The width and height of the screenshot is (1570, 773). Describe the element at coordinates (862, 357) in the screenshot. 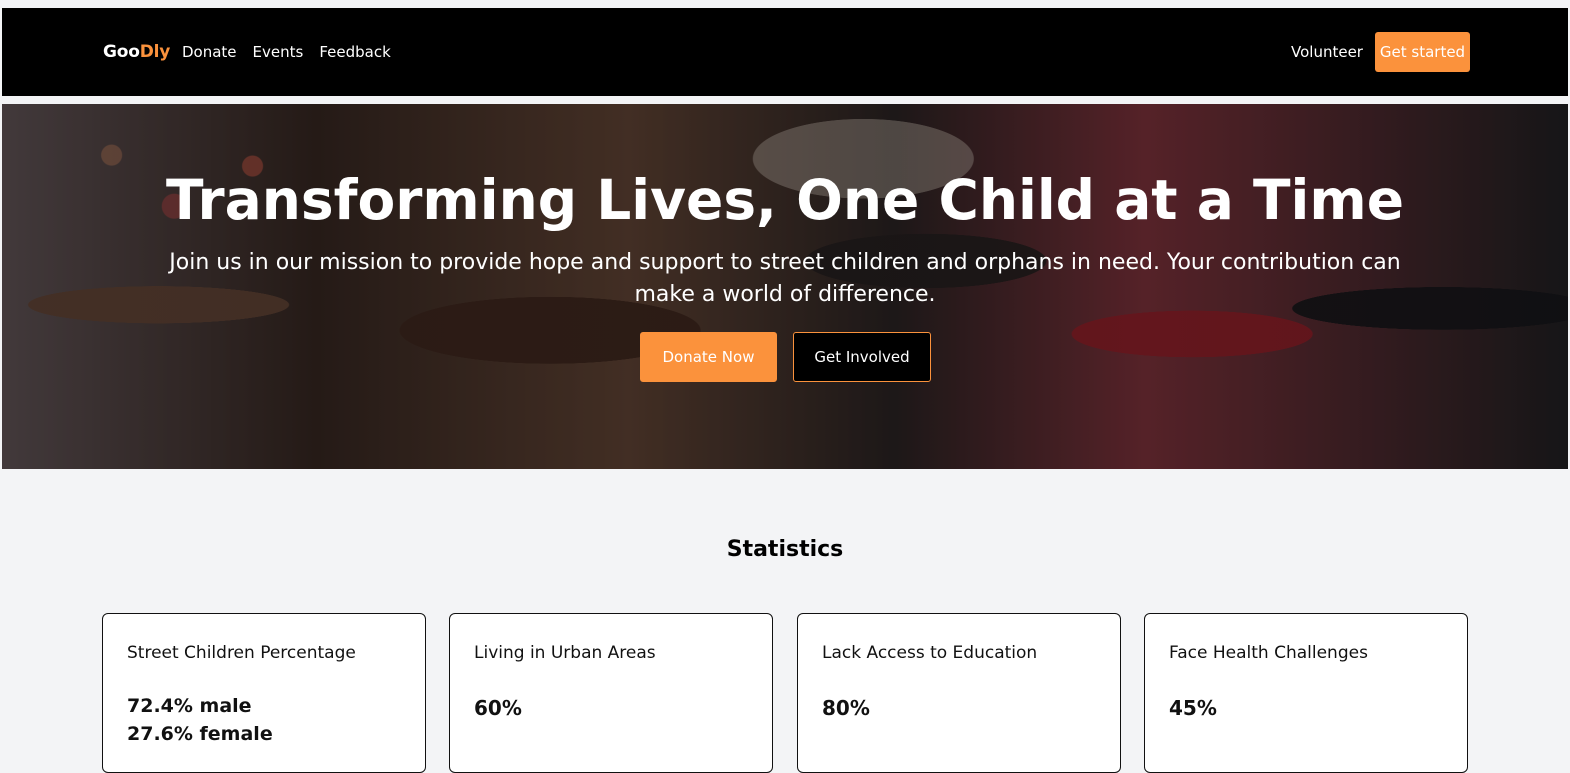

I see `get-involved-button: Get Involved` at that location.